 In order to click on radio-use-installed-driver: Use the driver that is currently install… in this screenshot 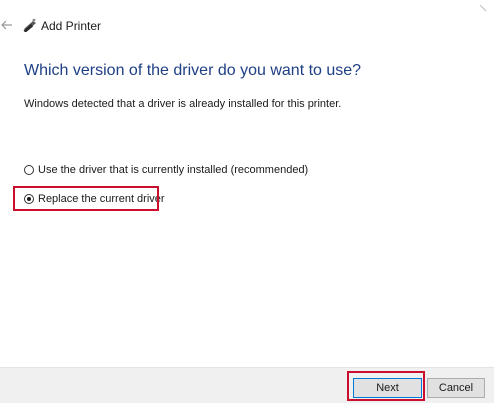, I will do `click(166, 170)`.